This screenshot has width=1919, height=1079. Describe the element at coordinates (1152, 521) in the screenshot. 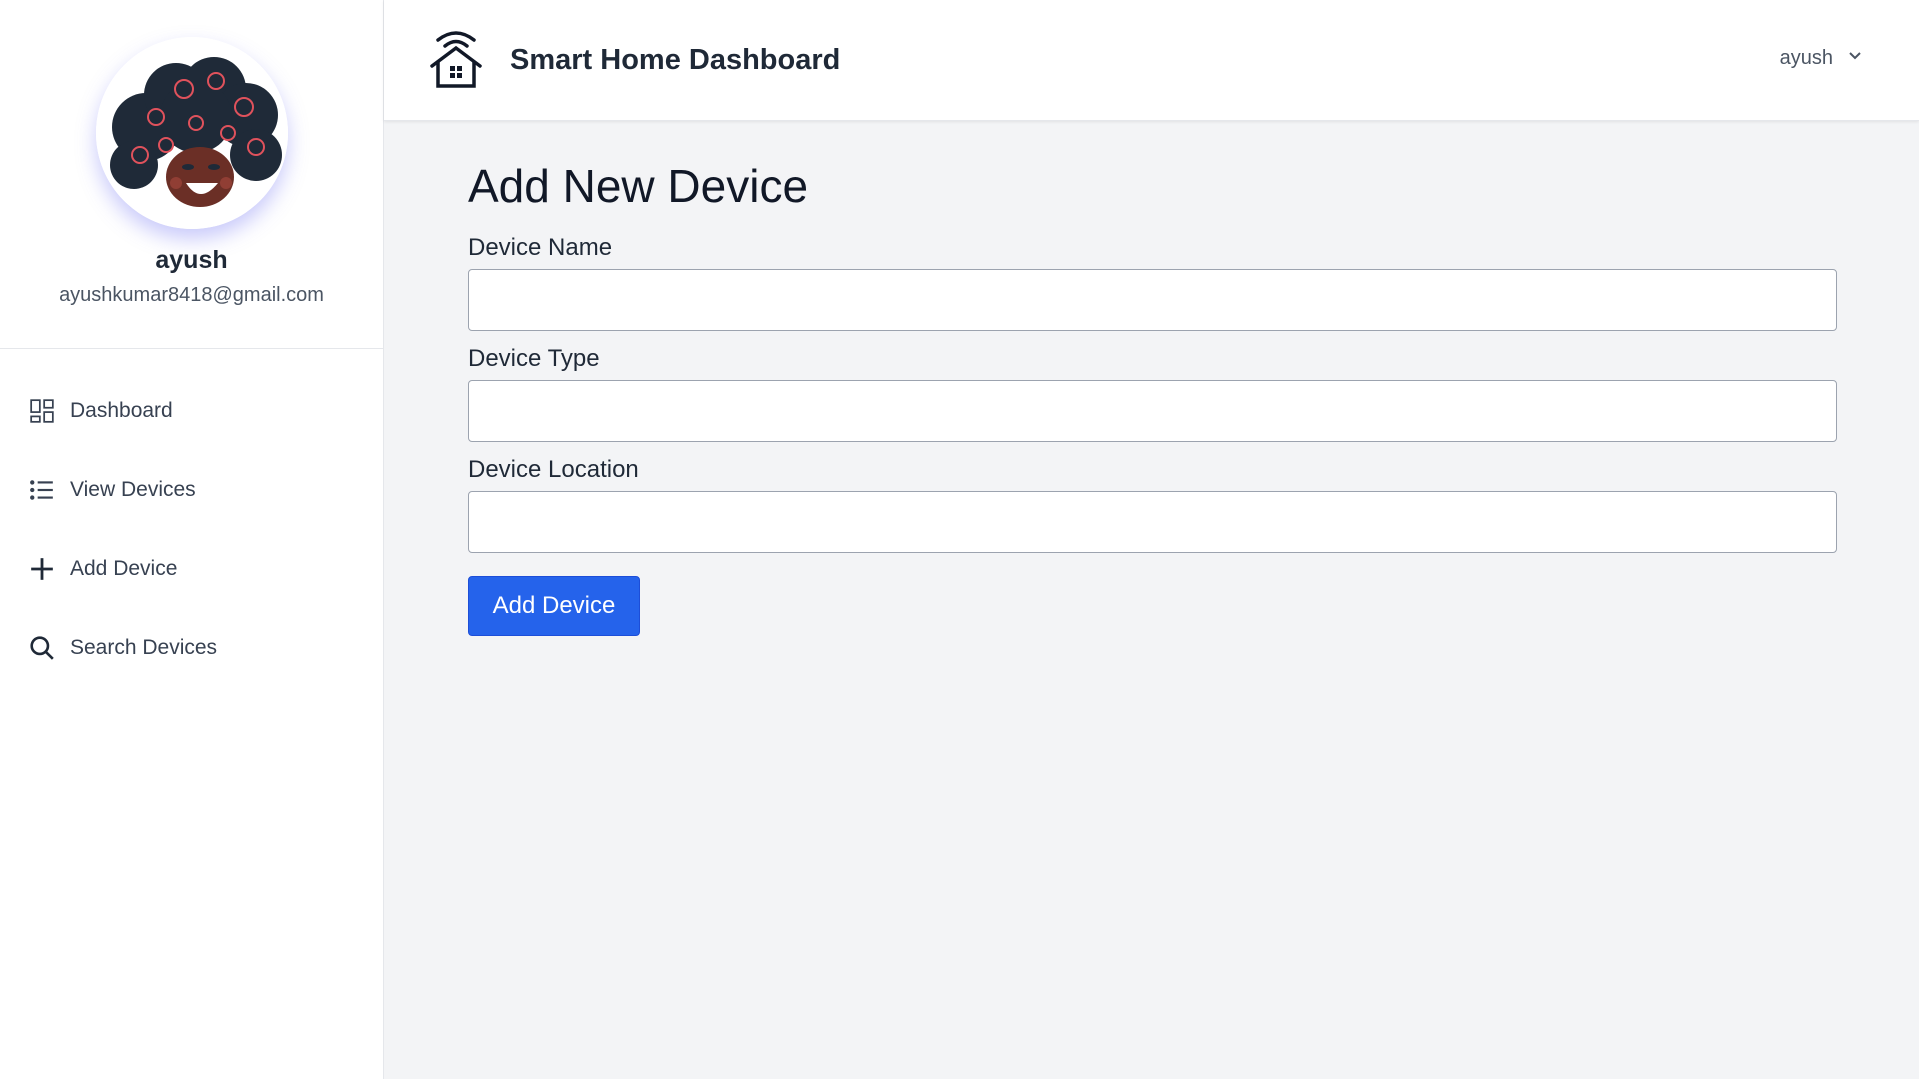

I see `device-location-input` at that location.